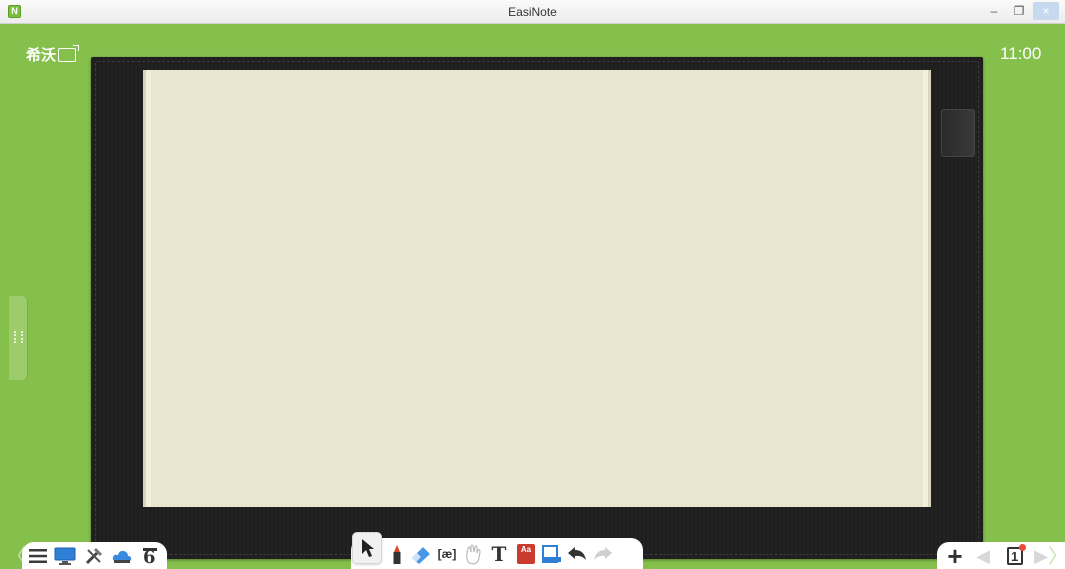  I want to click on scroll-right-arrow-icon: 〉, so click(1056, 554).